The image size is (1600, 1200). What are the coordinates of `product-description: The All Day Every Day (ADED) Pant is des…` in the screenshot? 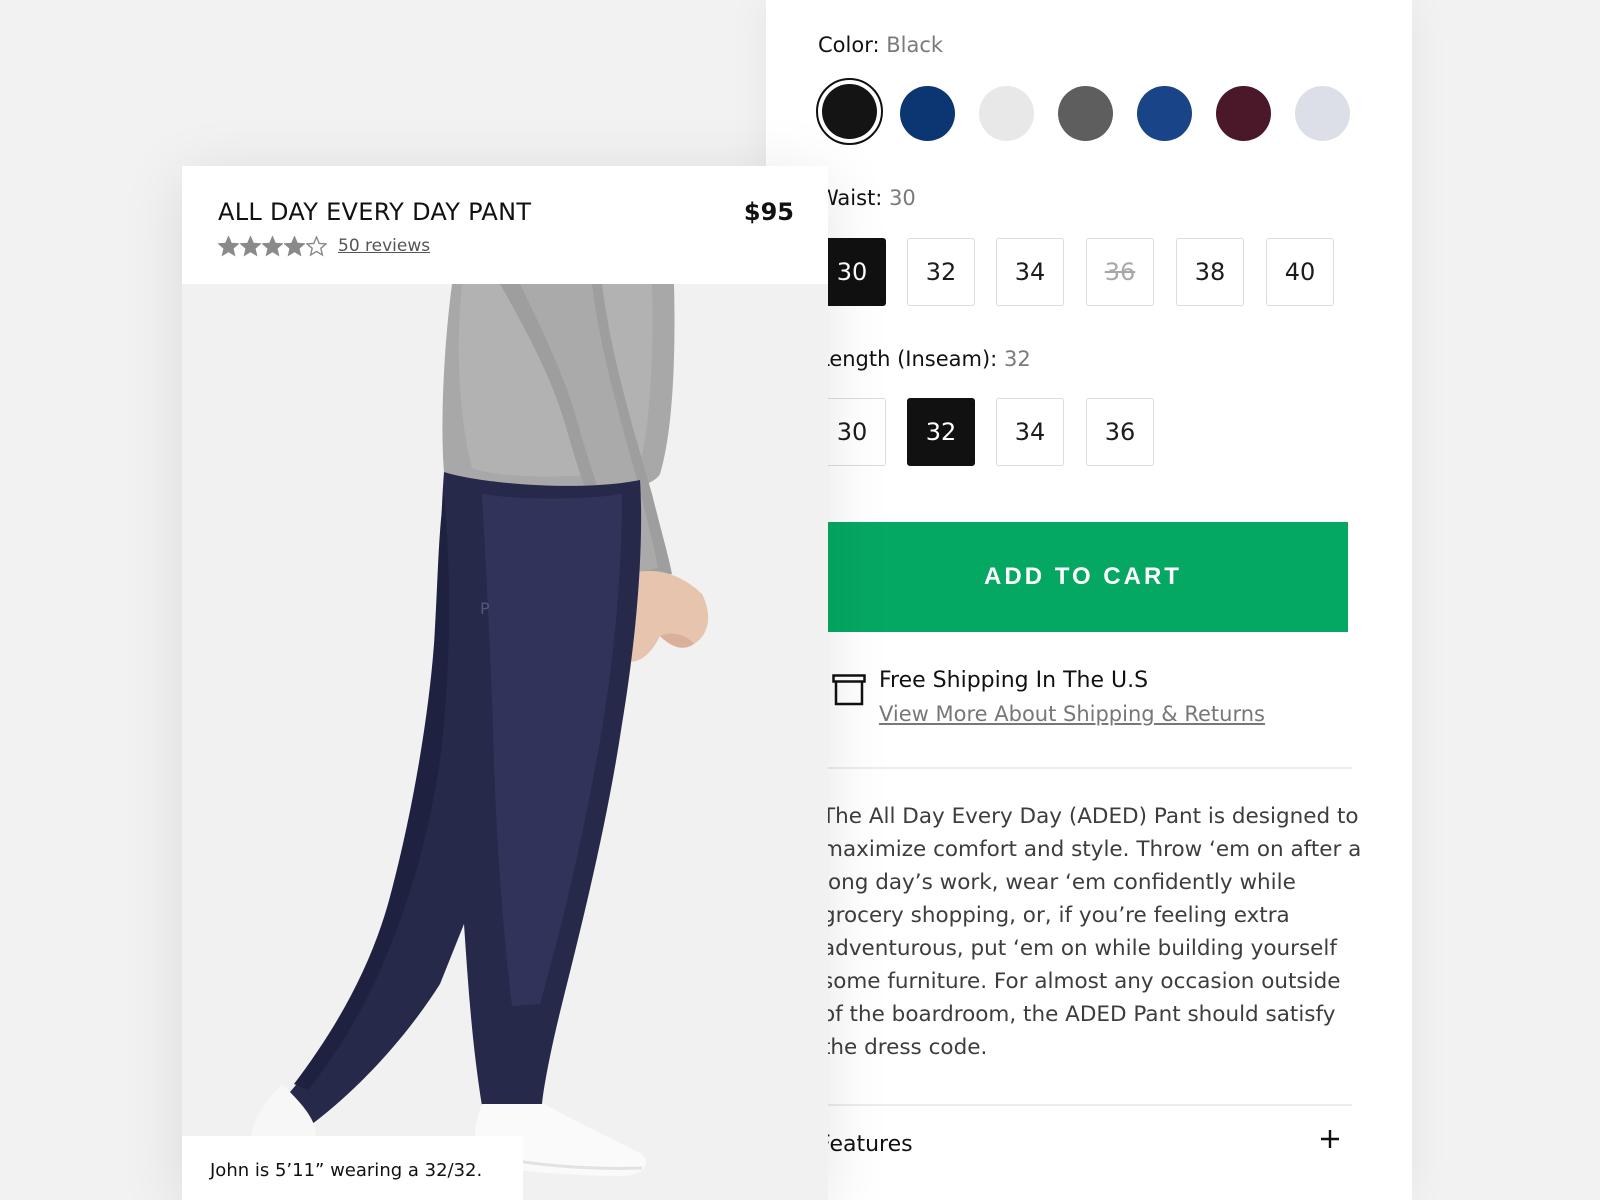 It's located at (1092, 932).